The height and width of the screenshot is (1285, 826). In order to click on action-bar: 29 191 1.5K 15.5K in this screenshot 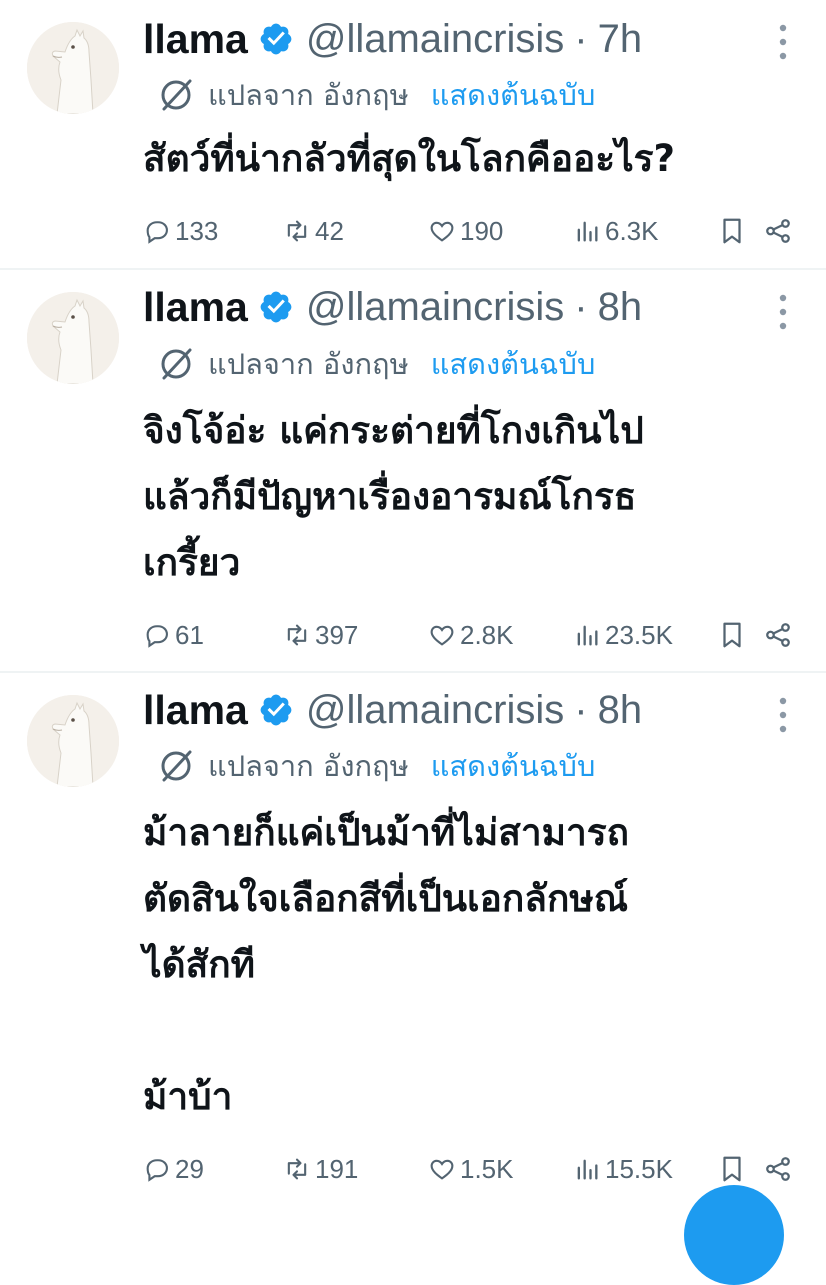, I will do `click(473, 1169)`.